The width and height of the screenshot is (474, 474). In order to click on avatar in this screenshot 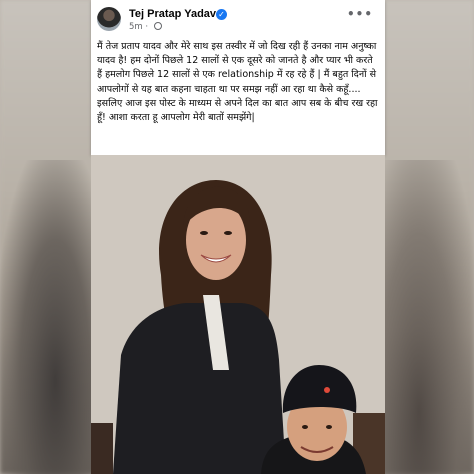, I will do `click(109, 19)`.